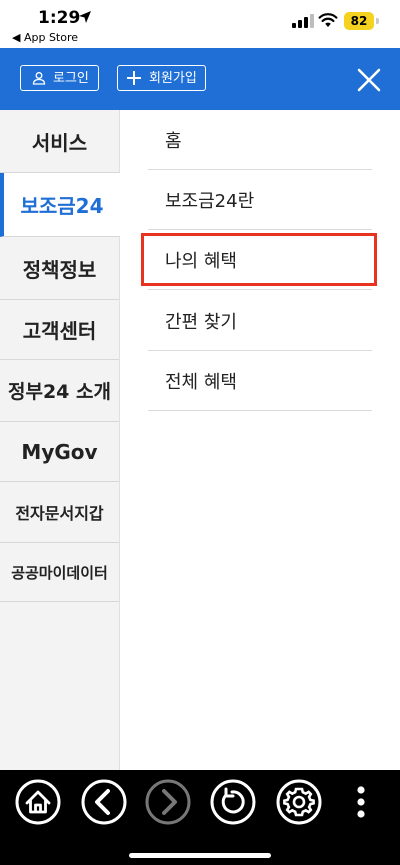 This screenshot has height=865, width=400. What do you see at coordinates (173, 141) in the screenshot?
I see `sub-nav-label: 홈` at bounding box center [173, 141].